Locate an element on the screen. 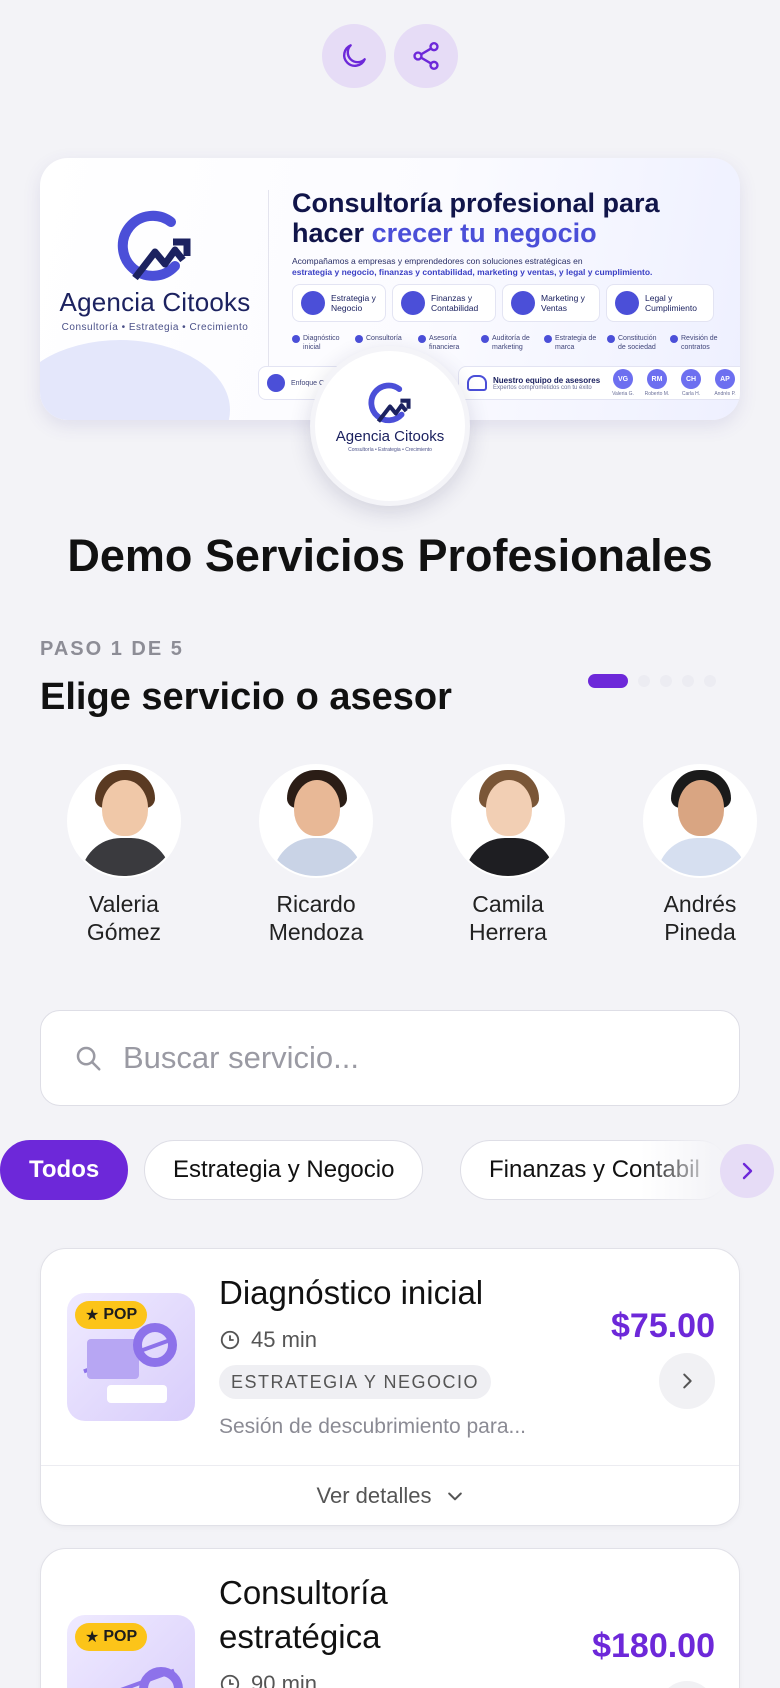 The width and height of the screenshot is (780, 1688). service-duration-label: 45 min is located at coordinates (284, 1339).